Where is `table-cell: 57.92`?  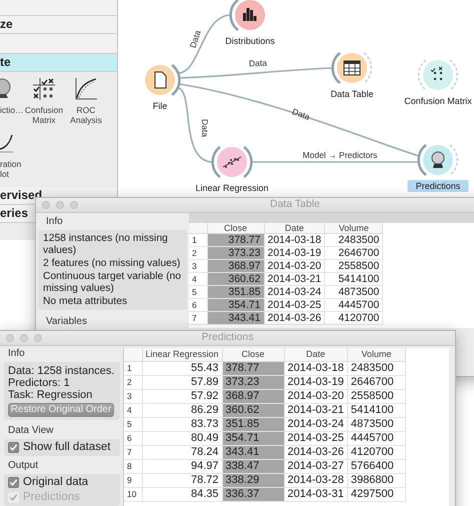 table-cell: 57.92 is located at coordinates (182, 397).